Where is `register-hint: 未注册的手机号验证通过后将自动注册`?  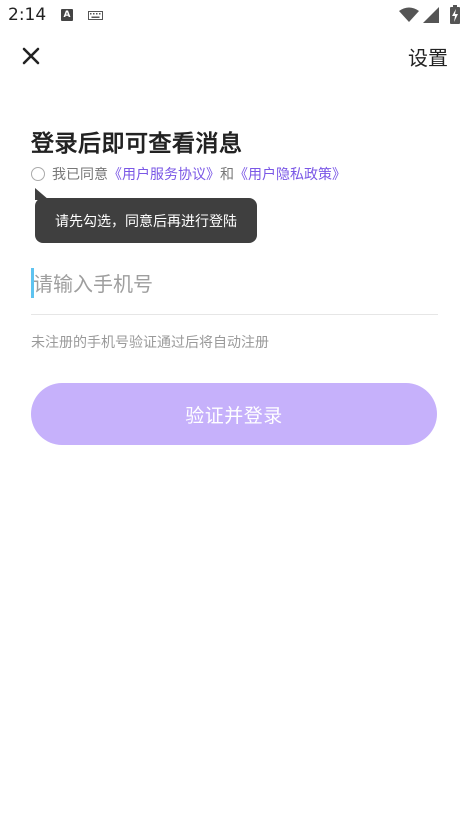 register-hint: 未注册的手机号验证通过后将自动注册 is located at coordinates (150, 343).